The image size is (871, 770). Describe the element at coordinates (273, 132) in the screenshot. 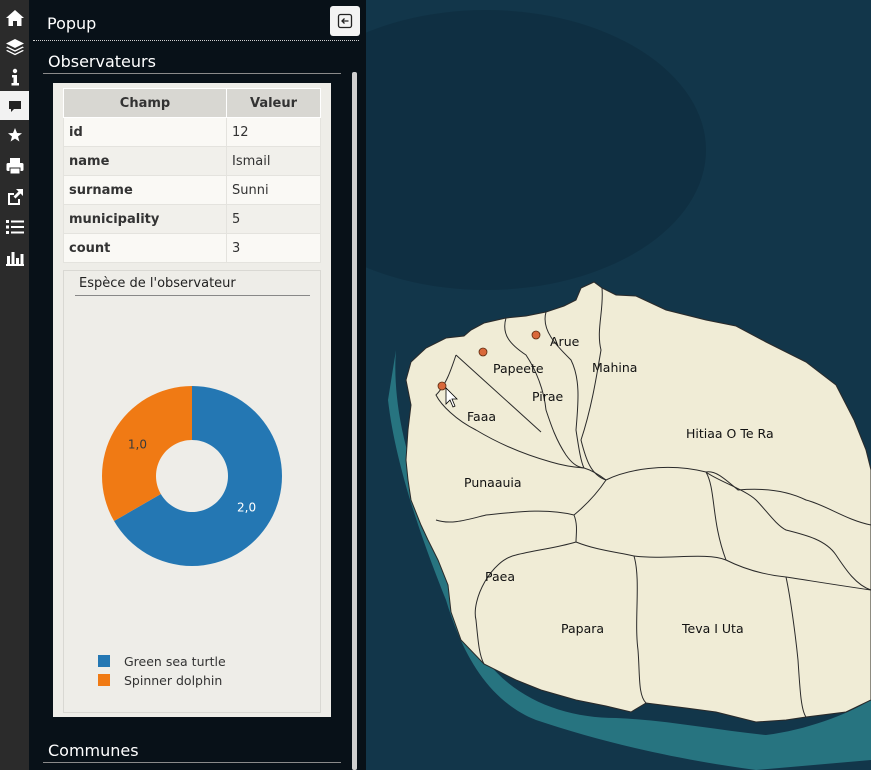

I see `field-value: 12` at that location.